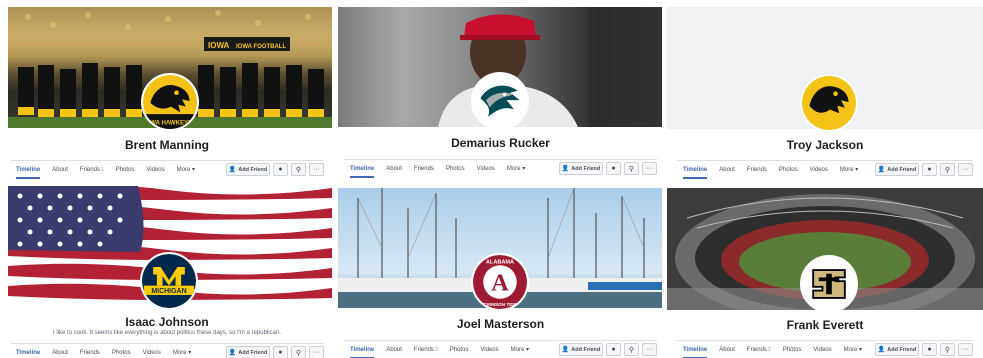 This screenshot has height=358, width=983. I want to click on stadium-sign-football: IOWA FOOTBALL, so click(261, 47).